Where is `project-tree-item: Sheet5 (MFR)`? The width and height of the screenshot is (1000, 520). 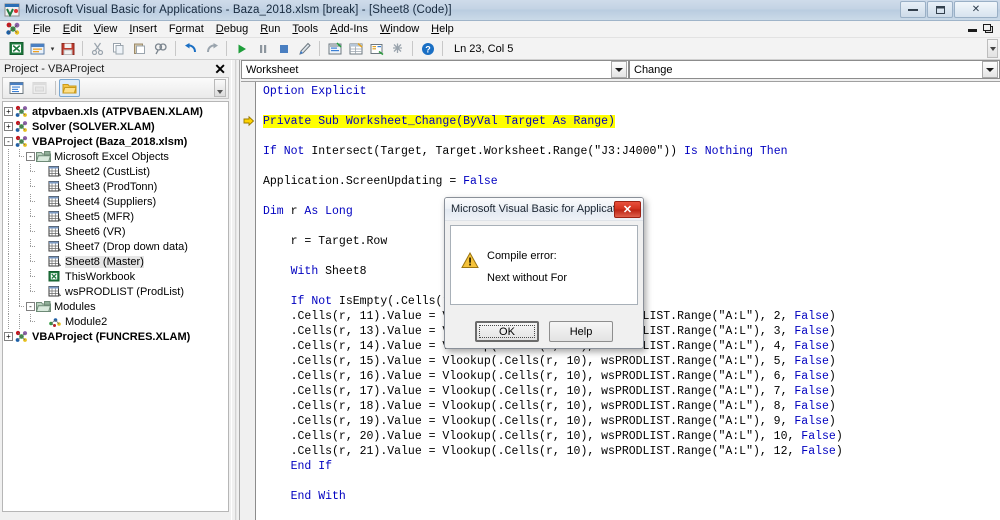
project-tree-item: Sheet5 (MFR) is located at coordinates (115, 216).